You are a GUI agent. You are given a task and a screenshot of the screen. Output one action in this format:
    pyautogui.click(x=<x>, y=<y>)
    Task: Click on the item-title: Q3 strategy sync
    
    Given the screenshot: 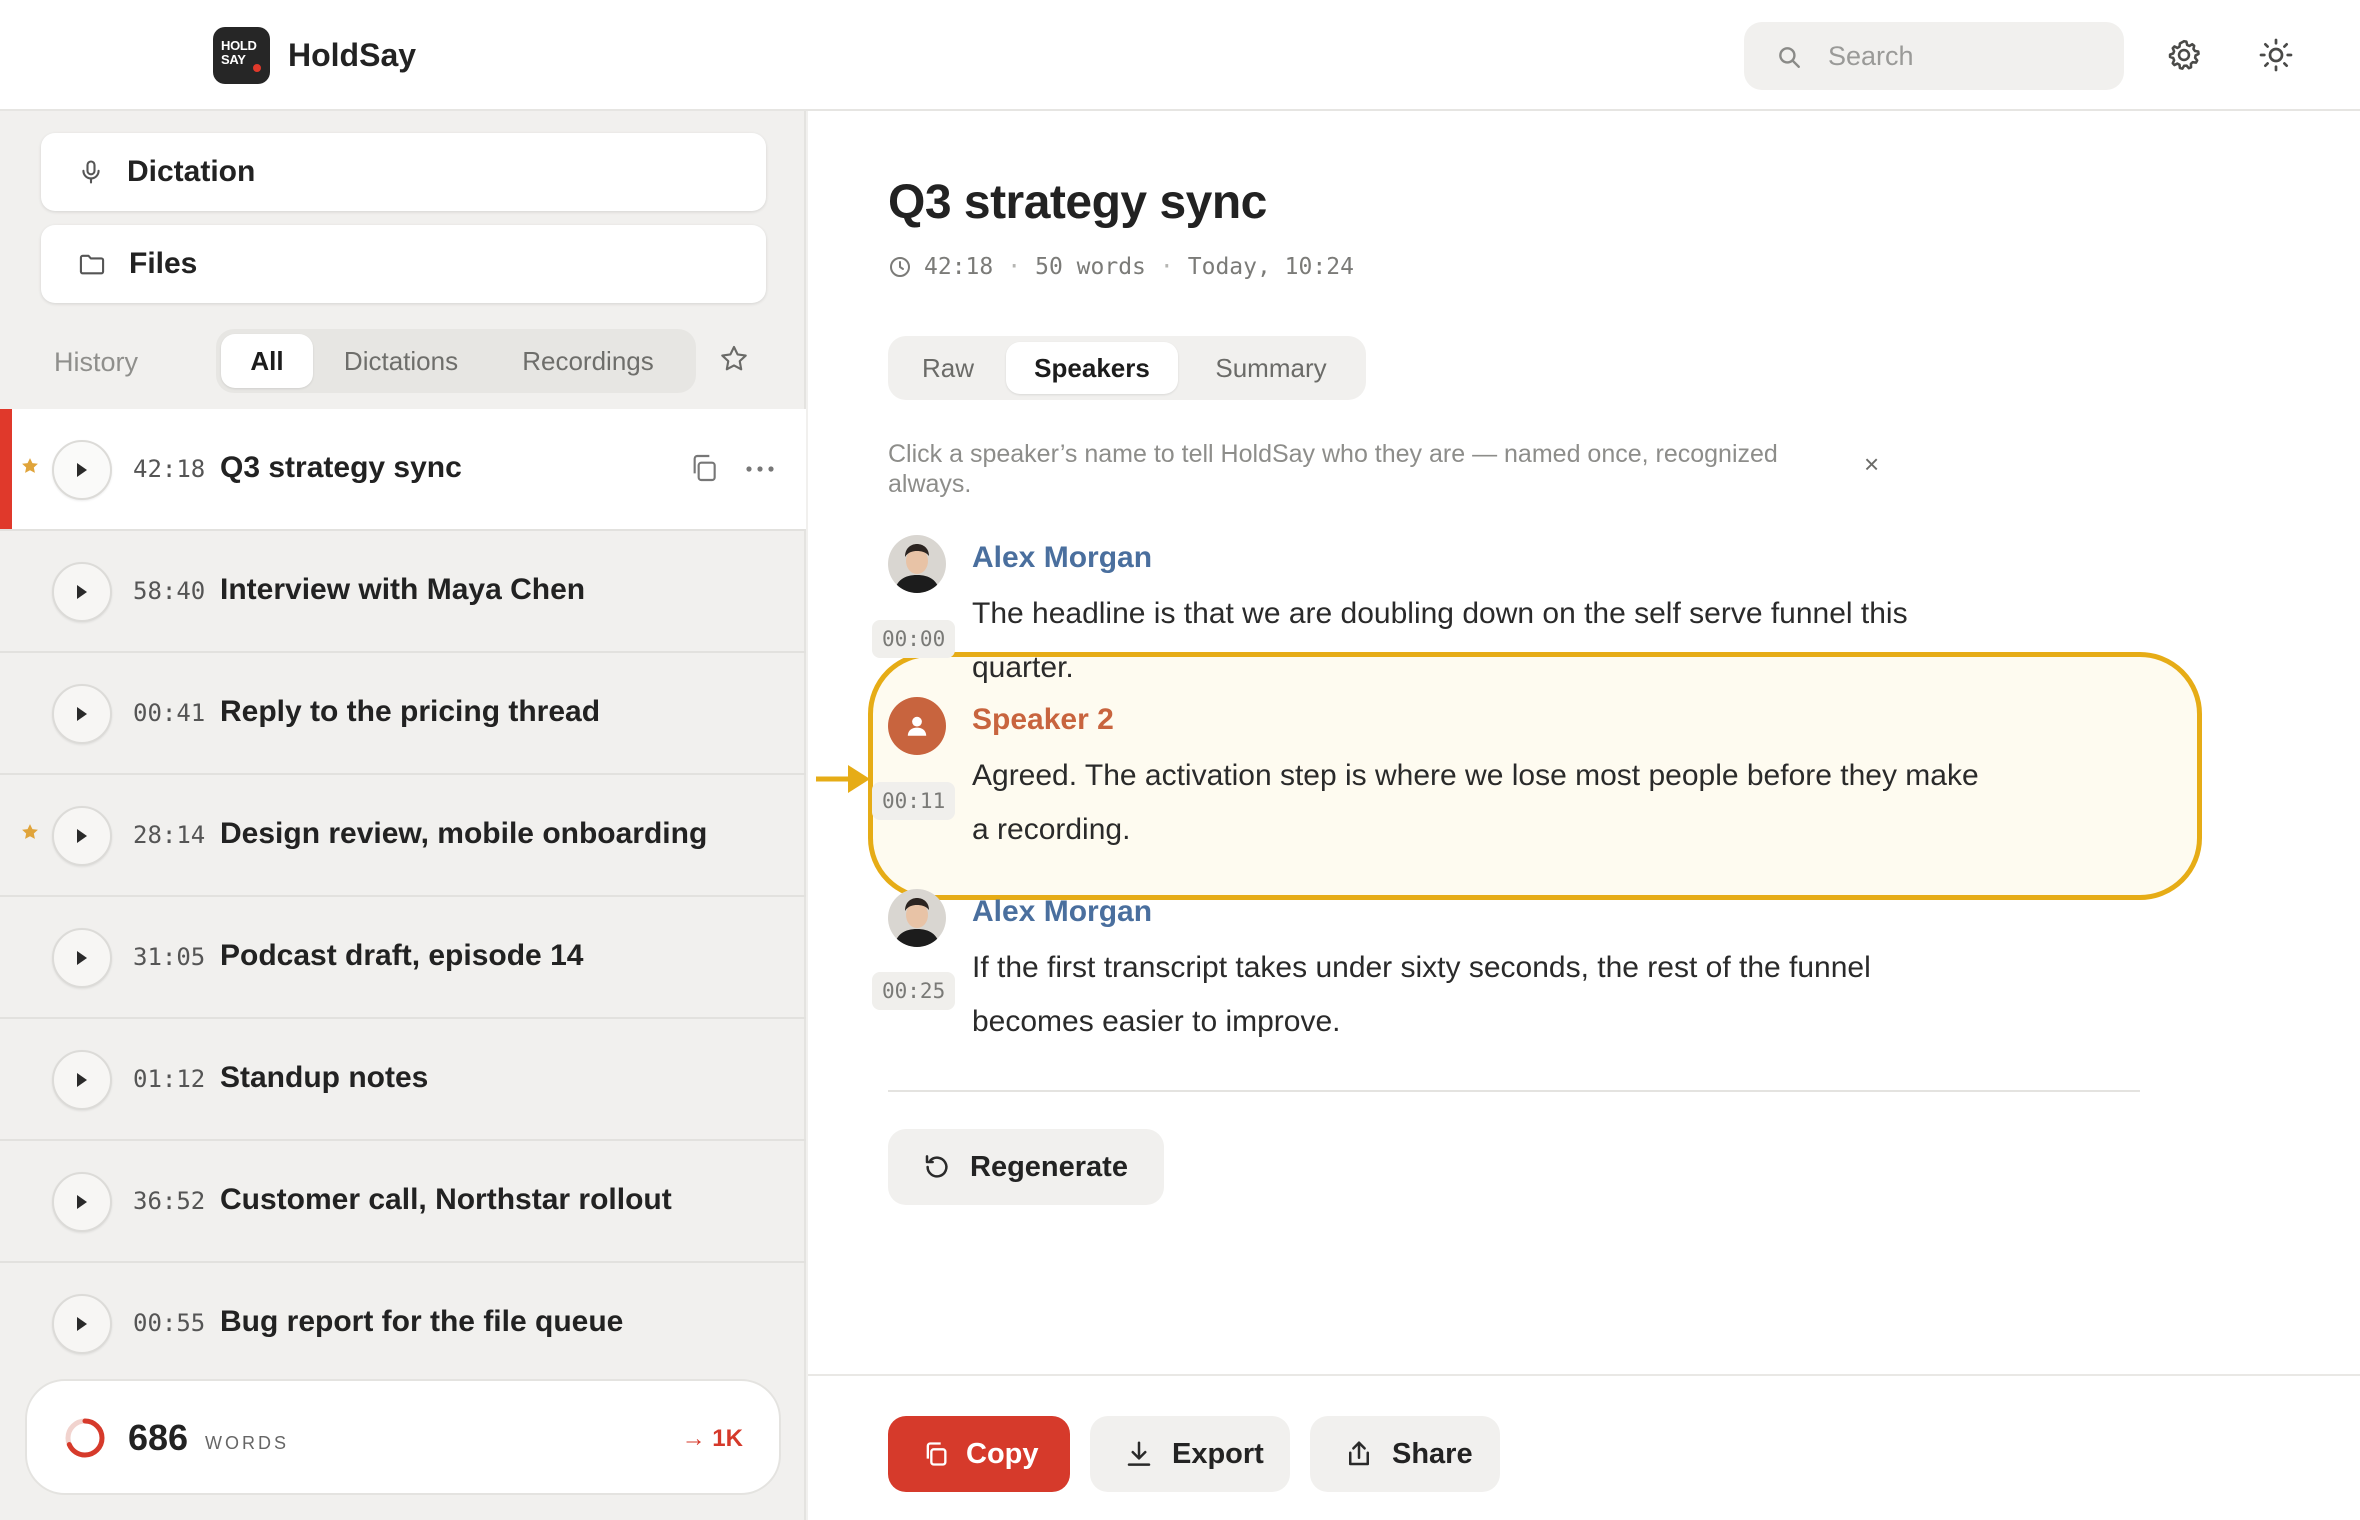 What is the action you would take?
    pyautogui.click(x=341, y=467)
    